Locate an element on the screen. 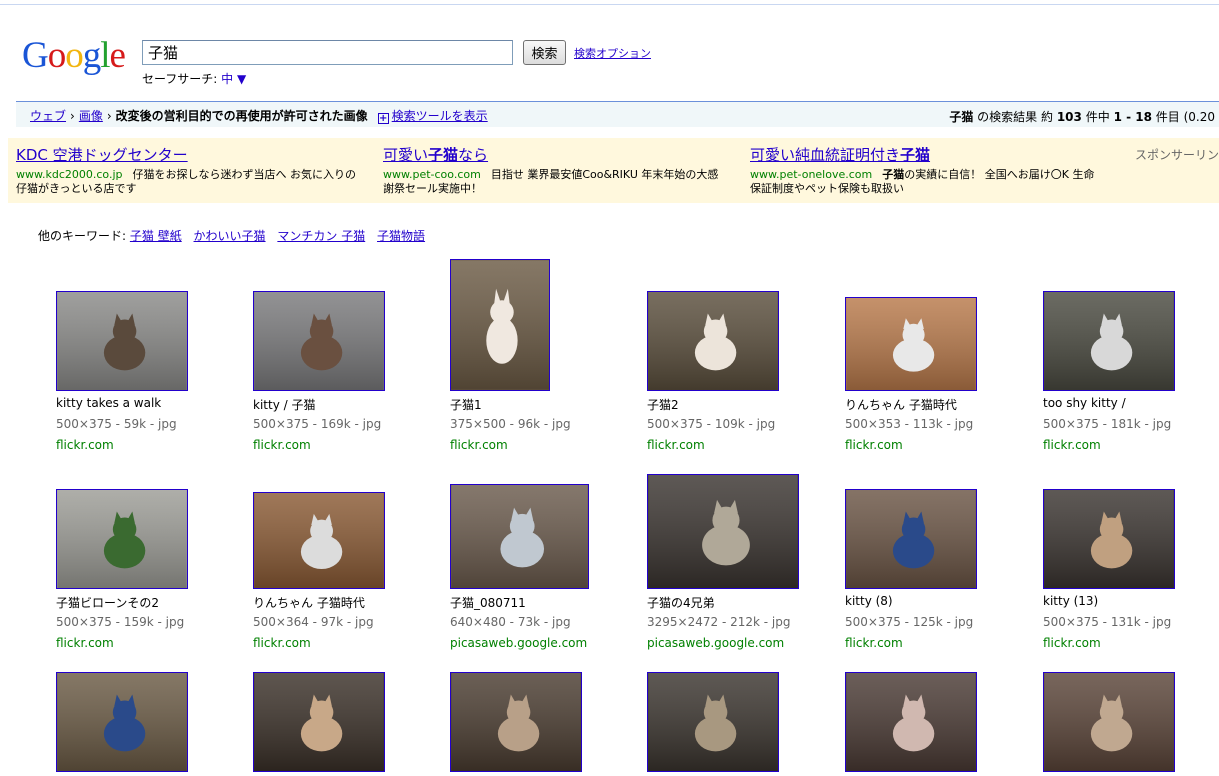  result-meta: 500×375 - 59k - jpg is located at coordinates (116, 424).